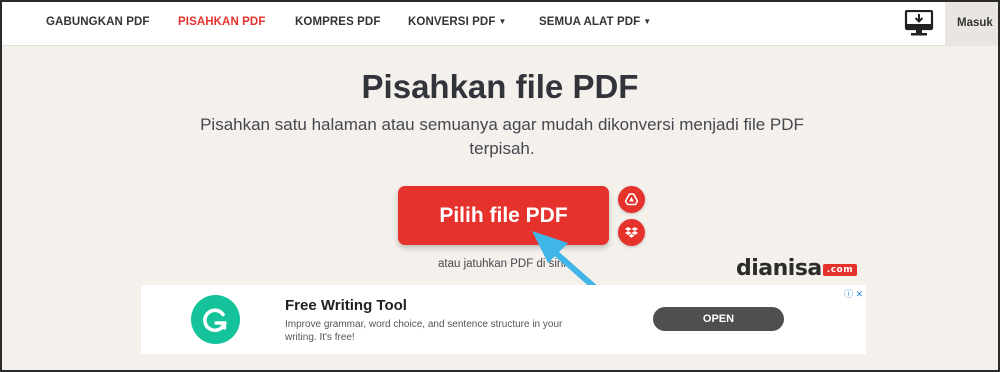  What do you see at coordinates (457, 22) in the screenshot?
I see `nav-item-konversi: KONVERSI PDF ▼` at bounding box center [457, 22].